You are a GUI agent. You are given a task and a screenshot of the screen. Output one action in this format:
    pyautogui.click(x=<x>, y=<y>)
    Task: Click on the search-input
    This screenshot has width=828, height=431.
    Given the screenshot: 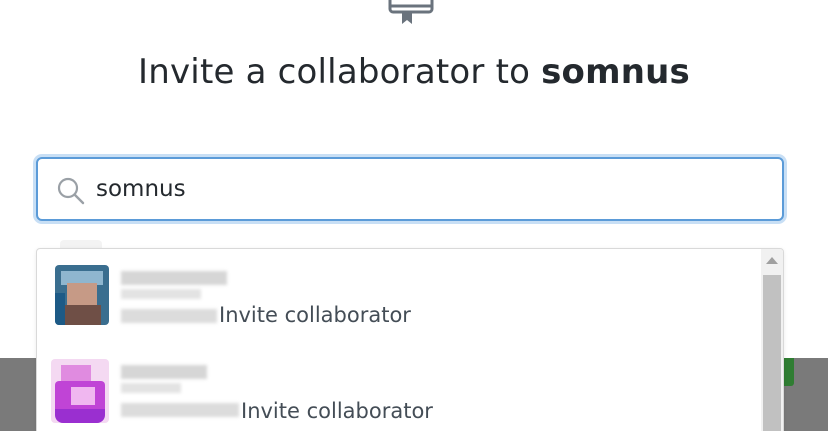 What is the action you would take?
    pyautogui.click(x=426, y=189)
    